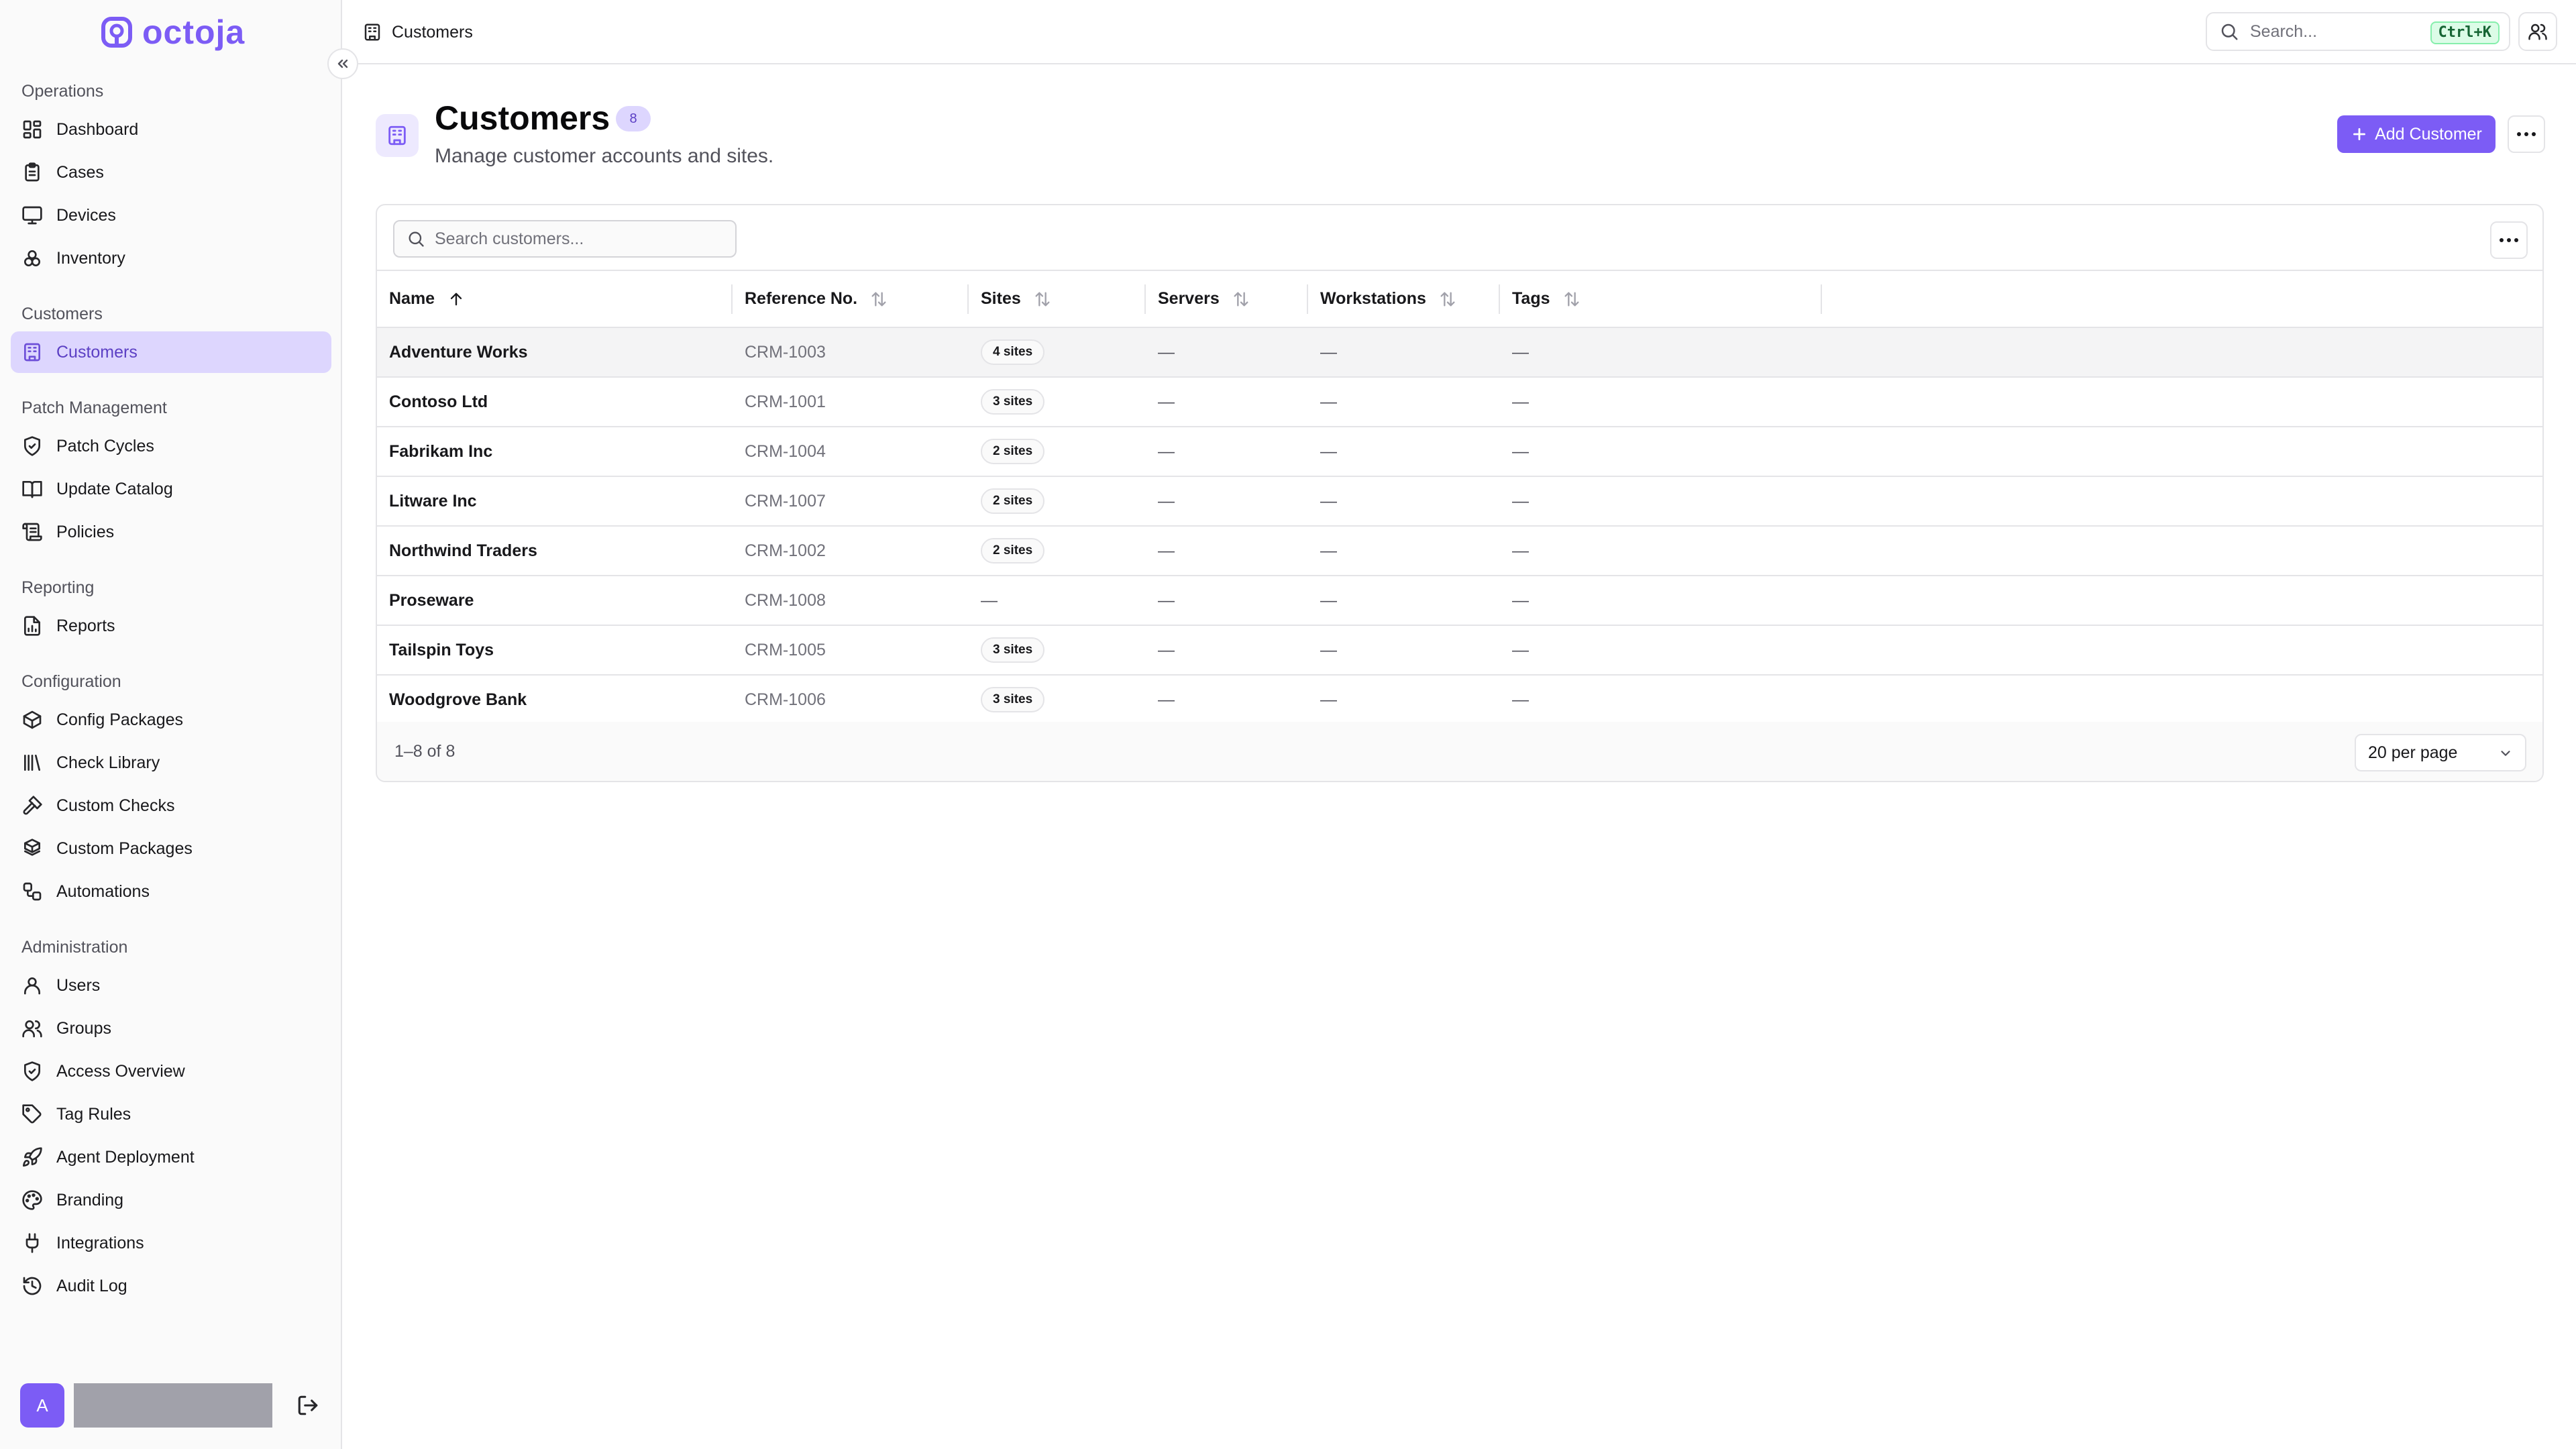  What do you see at coordinates (2537, 31) in the screenshot?
I see `account-switcher-button` at bounding box center [2537, 31].